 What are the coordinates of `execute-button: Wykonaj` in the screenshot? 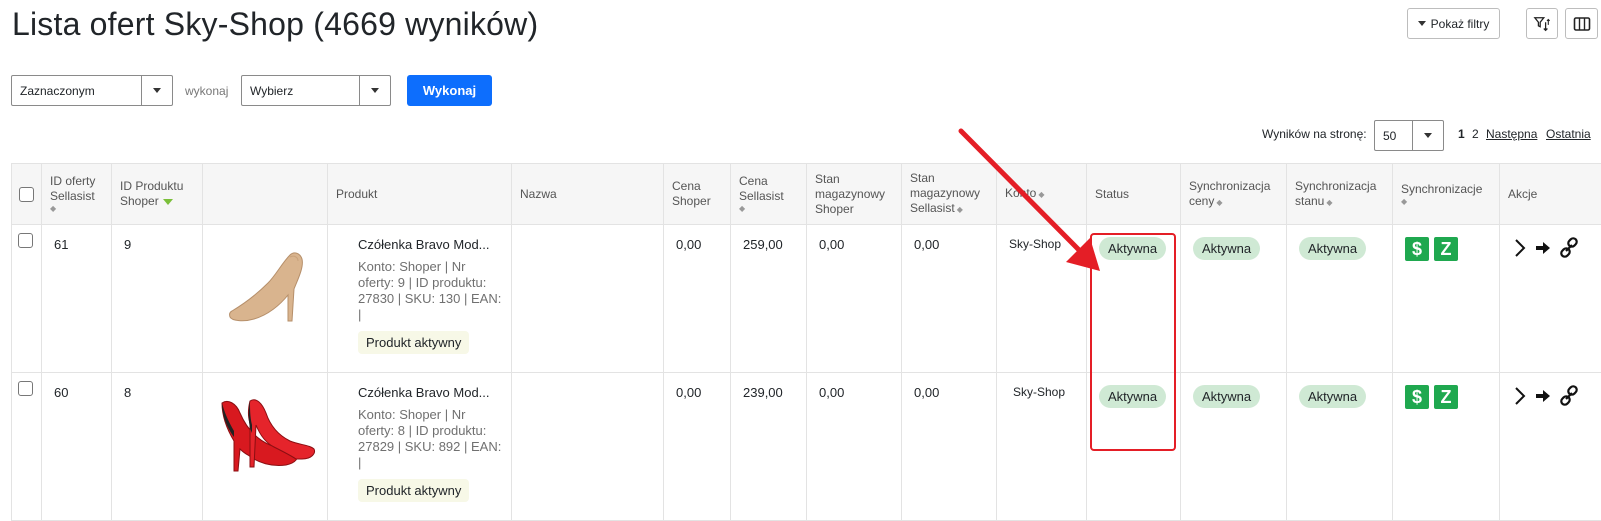 It's located at (449, 90).